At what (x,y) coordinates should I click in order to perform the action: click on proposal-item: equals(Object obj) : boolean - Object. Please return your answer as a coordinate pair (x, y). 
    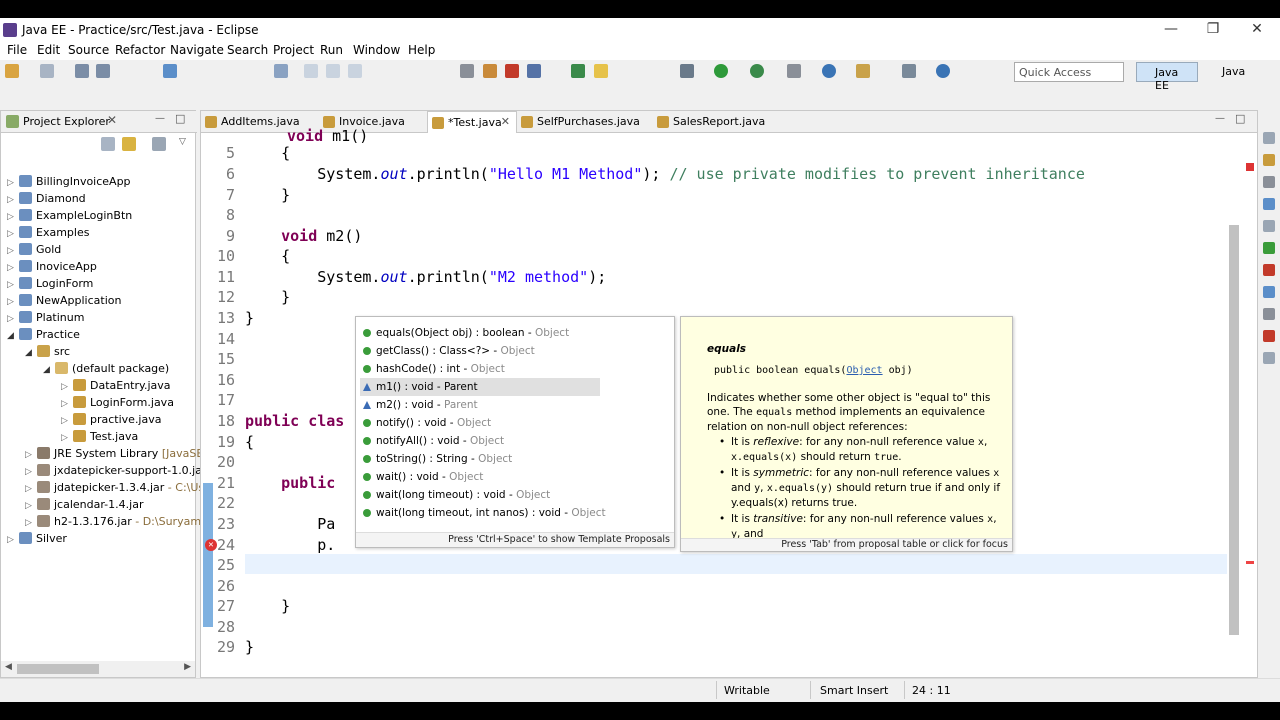
    Looking at the image, I should click on (480, 333).